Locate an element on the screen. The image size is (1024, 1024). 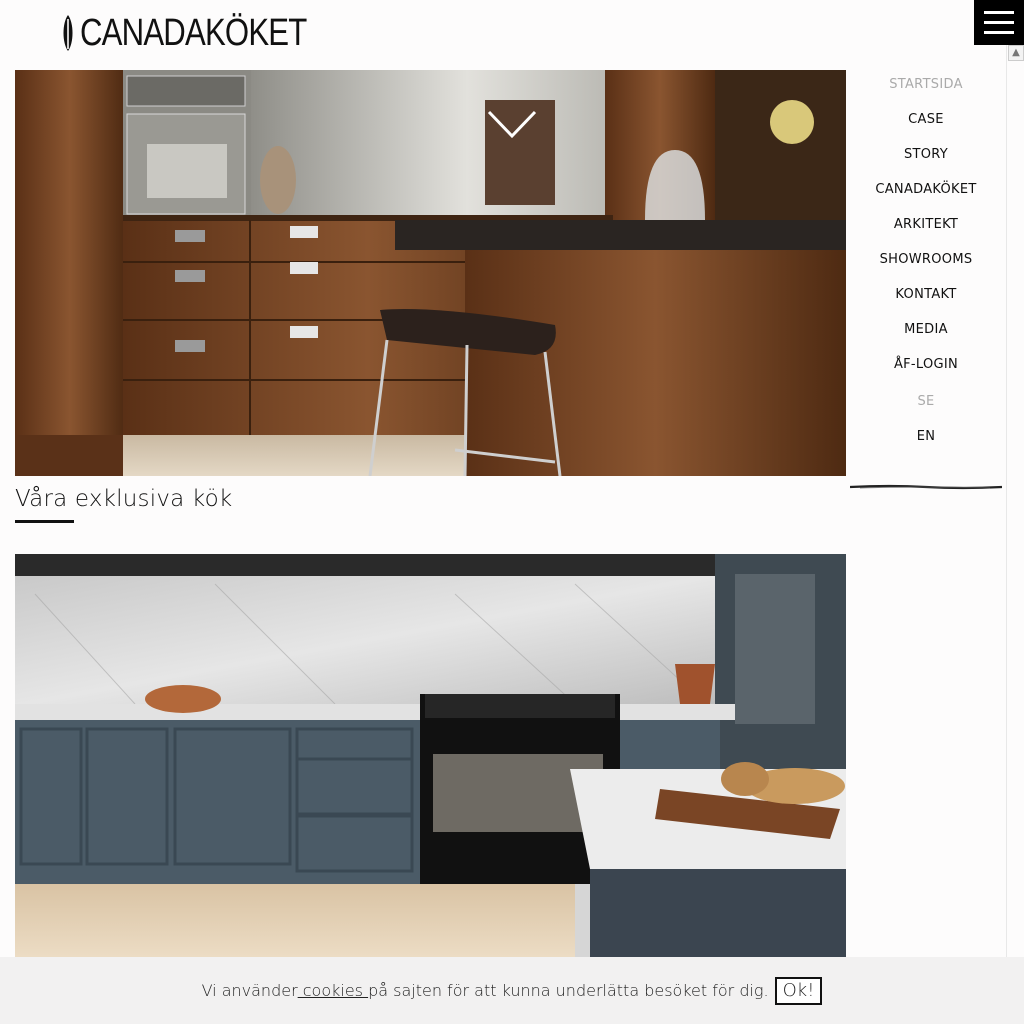
language-en: EN is located at coordinates (926, 436).